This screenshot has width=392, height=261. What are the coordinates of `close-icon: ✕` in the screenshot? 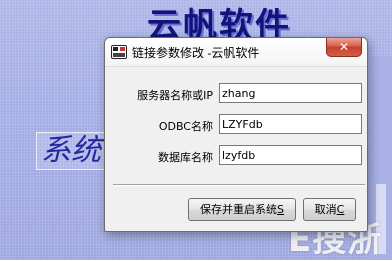 It's located at (344, 47).